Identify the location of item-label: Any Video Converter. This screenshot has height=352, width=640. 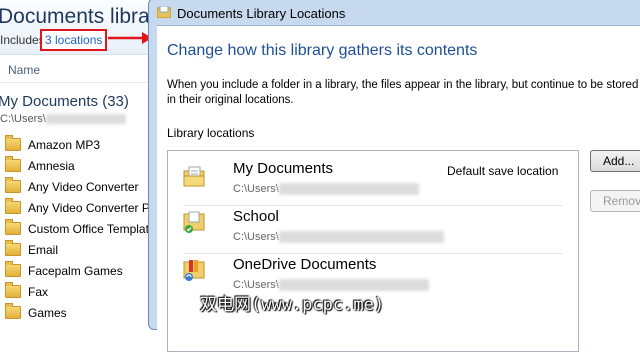
(83, 186).